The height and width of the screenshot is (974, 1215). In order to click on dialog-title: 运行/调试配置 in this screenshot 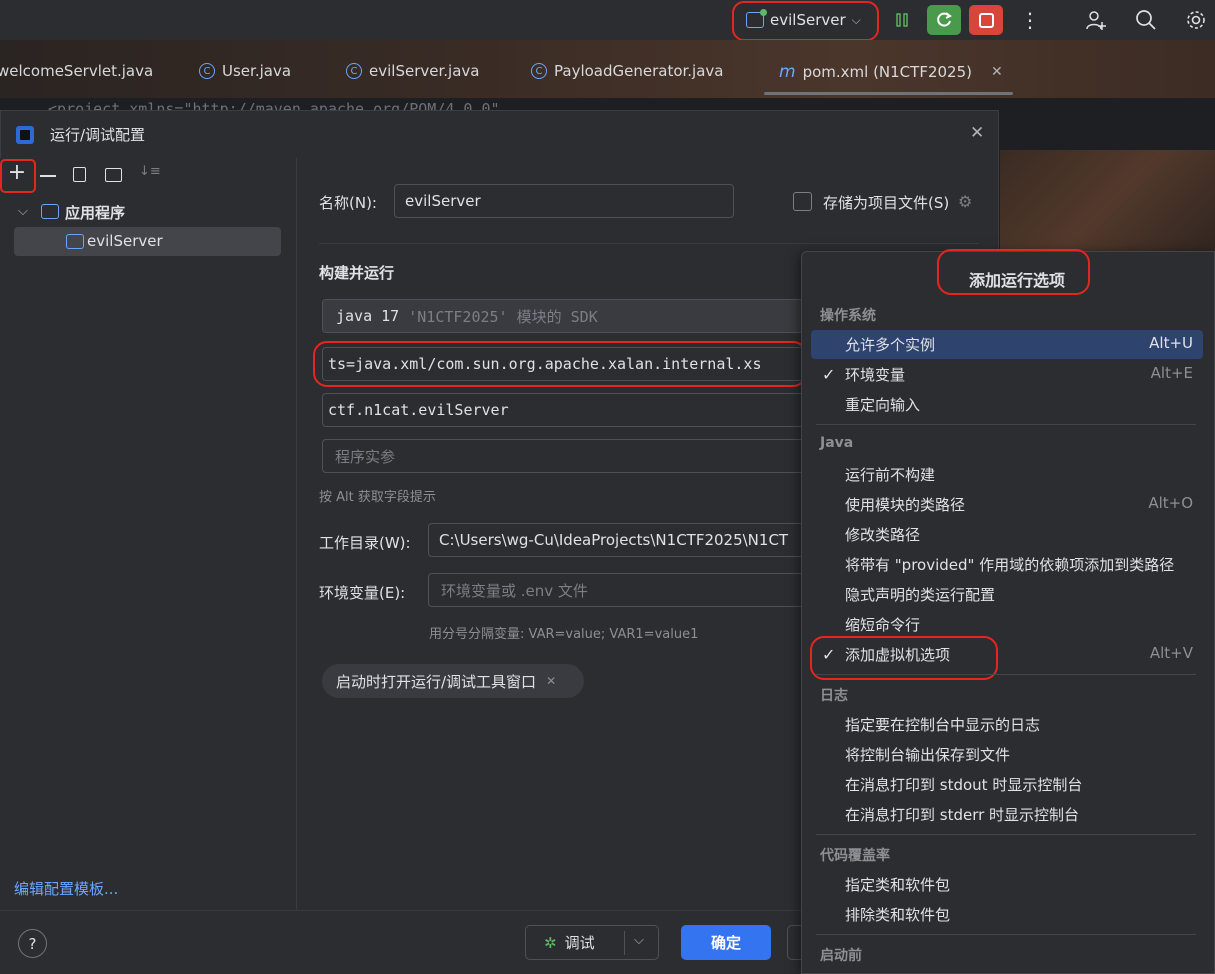, I will do `click(98, 135)`.